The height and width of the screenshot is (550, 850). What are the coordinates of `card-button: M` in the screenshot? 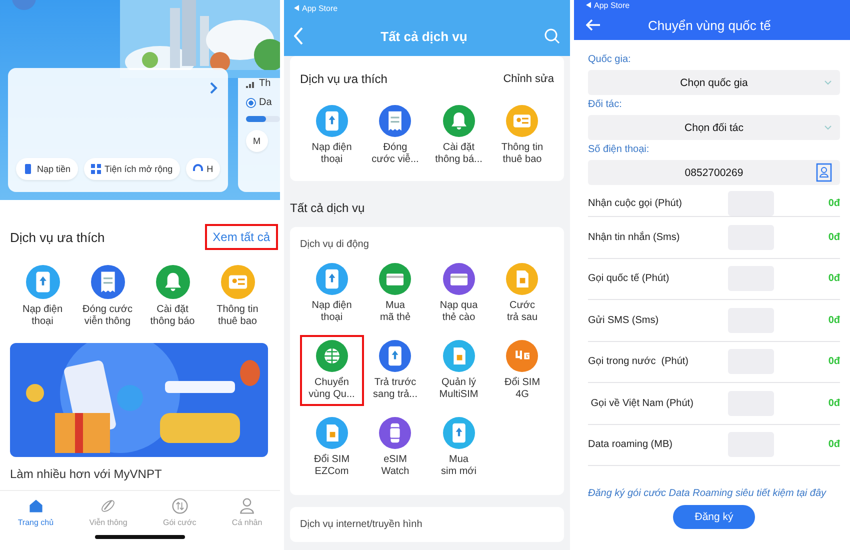 It's located at (257, 141).